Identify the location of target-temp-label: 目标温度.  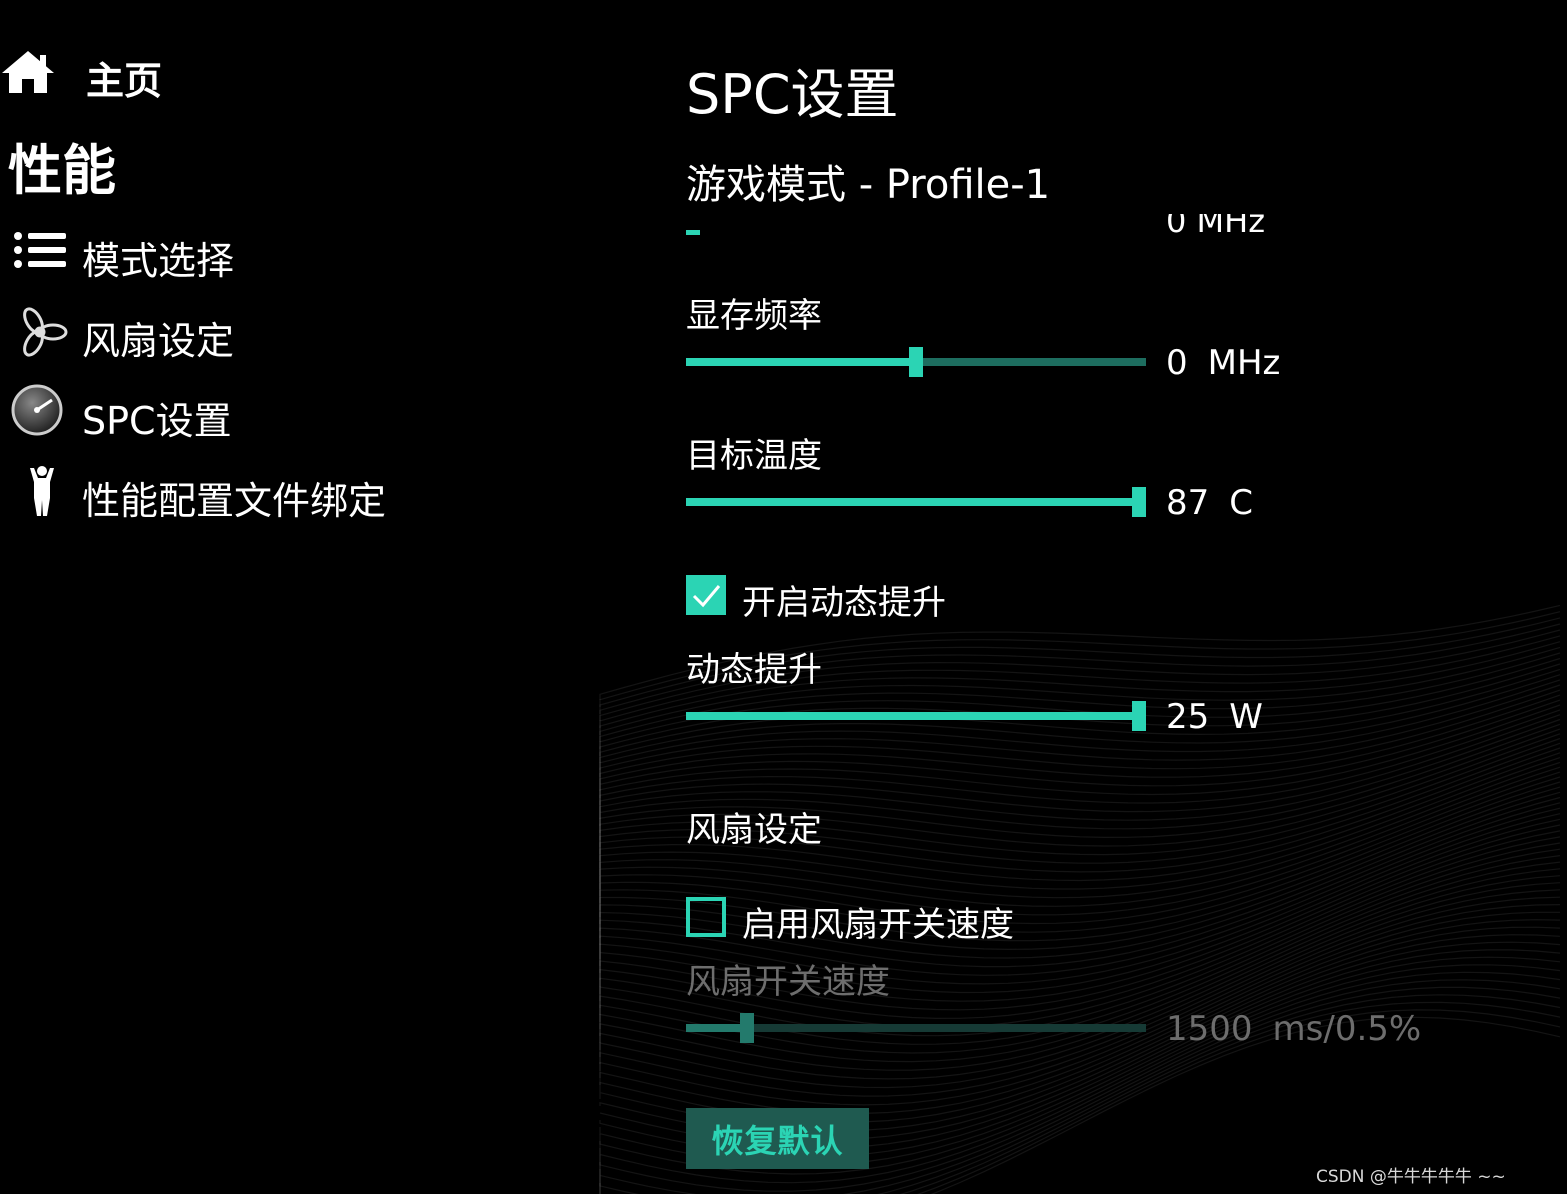
(754, 456).